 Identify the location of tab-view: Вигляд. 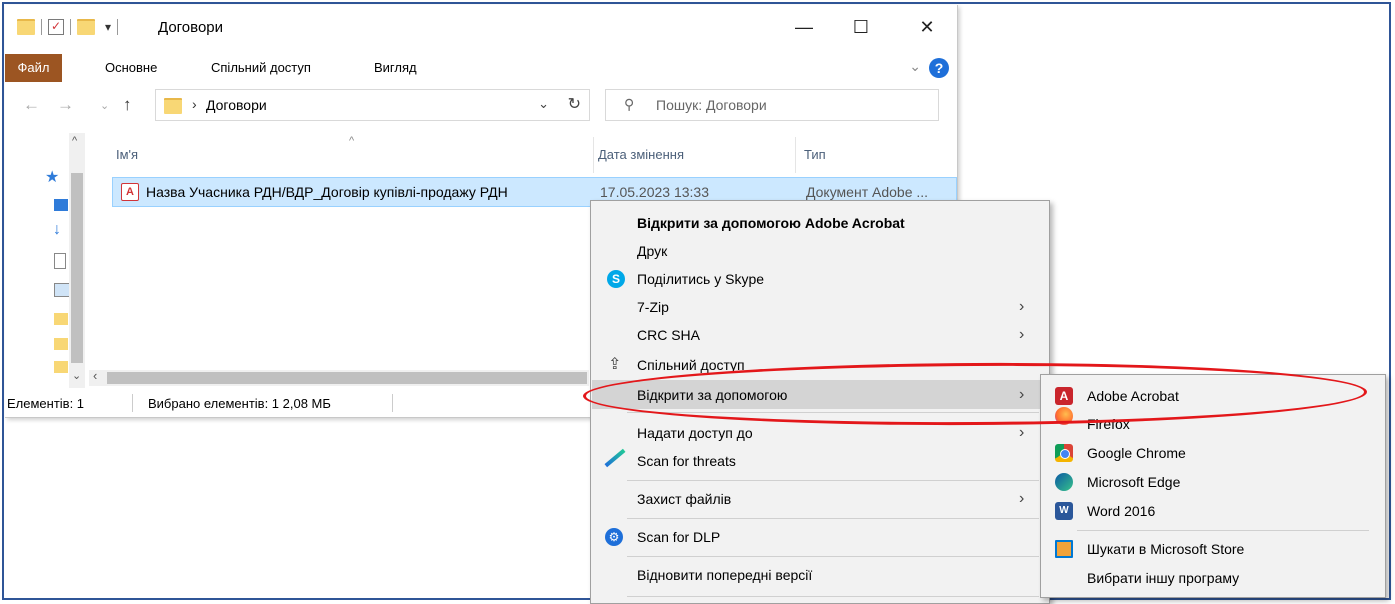
(395, 67).